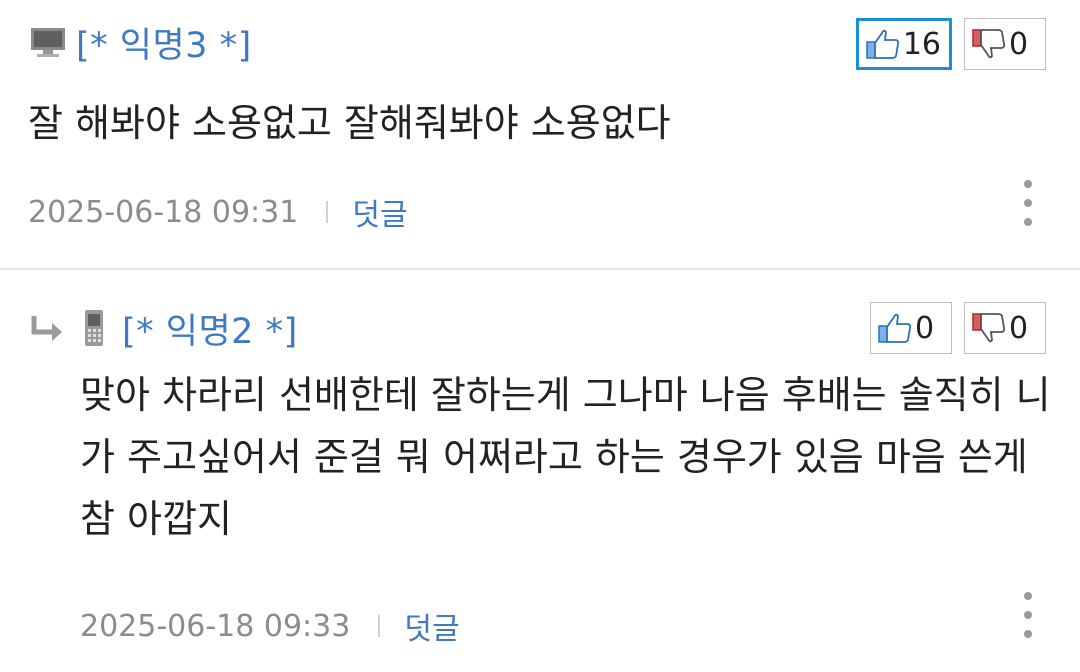 This screenshot has height=672, width=1080. I want to click on reply-arrow-icon, so click(48, 328).